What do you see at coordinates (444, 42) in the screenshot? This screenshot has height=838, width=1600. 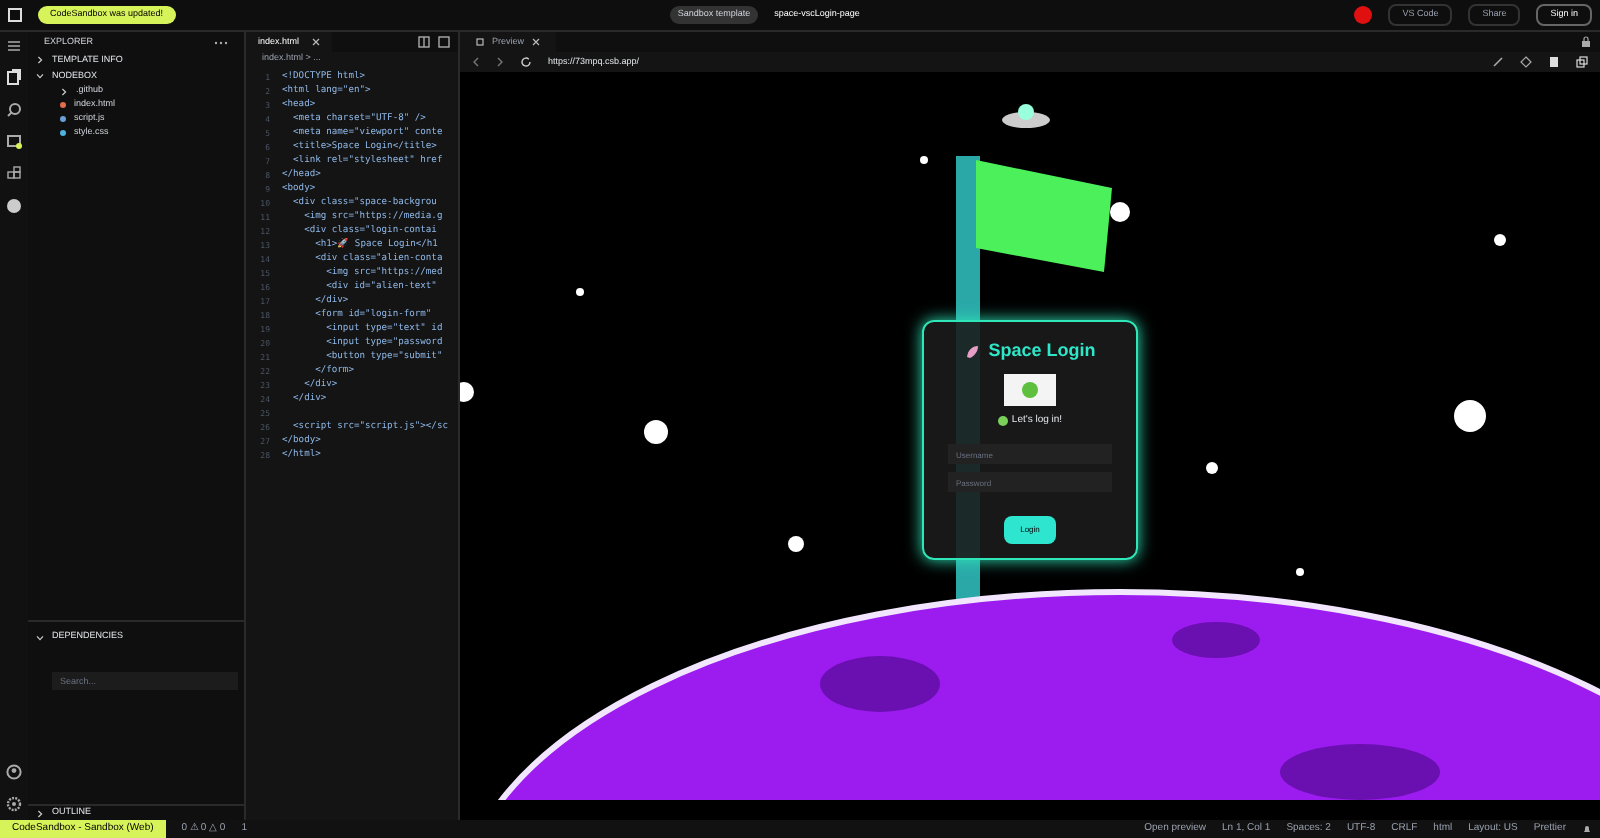 I see `panel-icon` at bounding box center [444, 42].